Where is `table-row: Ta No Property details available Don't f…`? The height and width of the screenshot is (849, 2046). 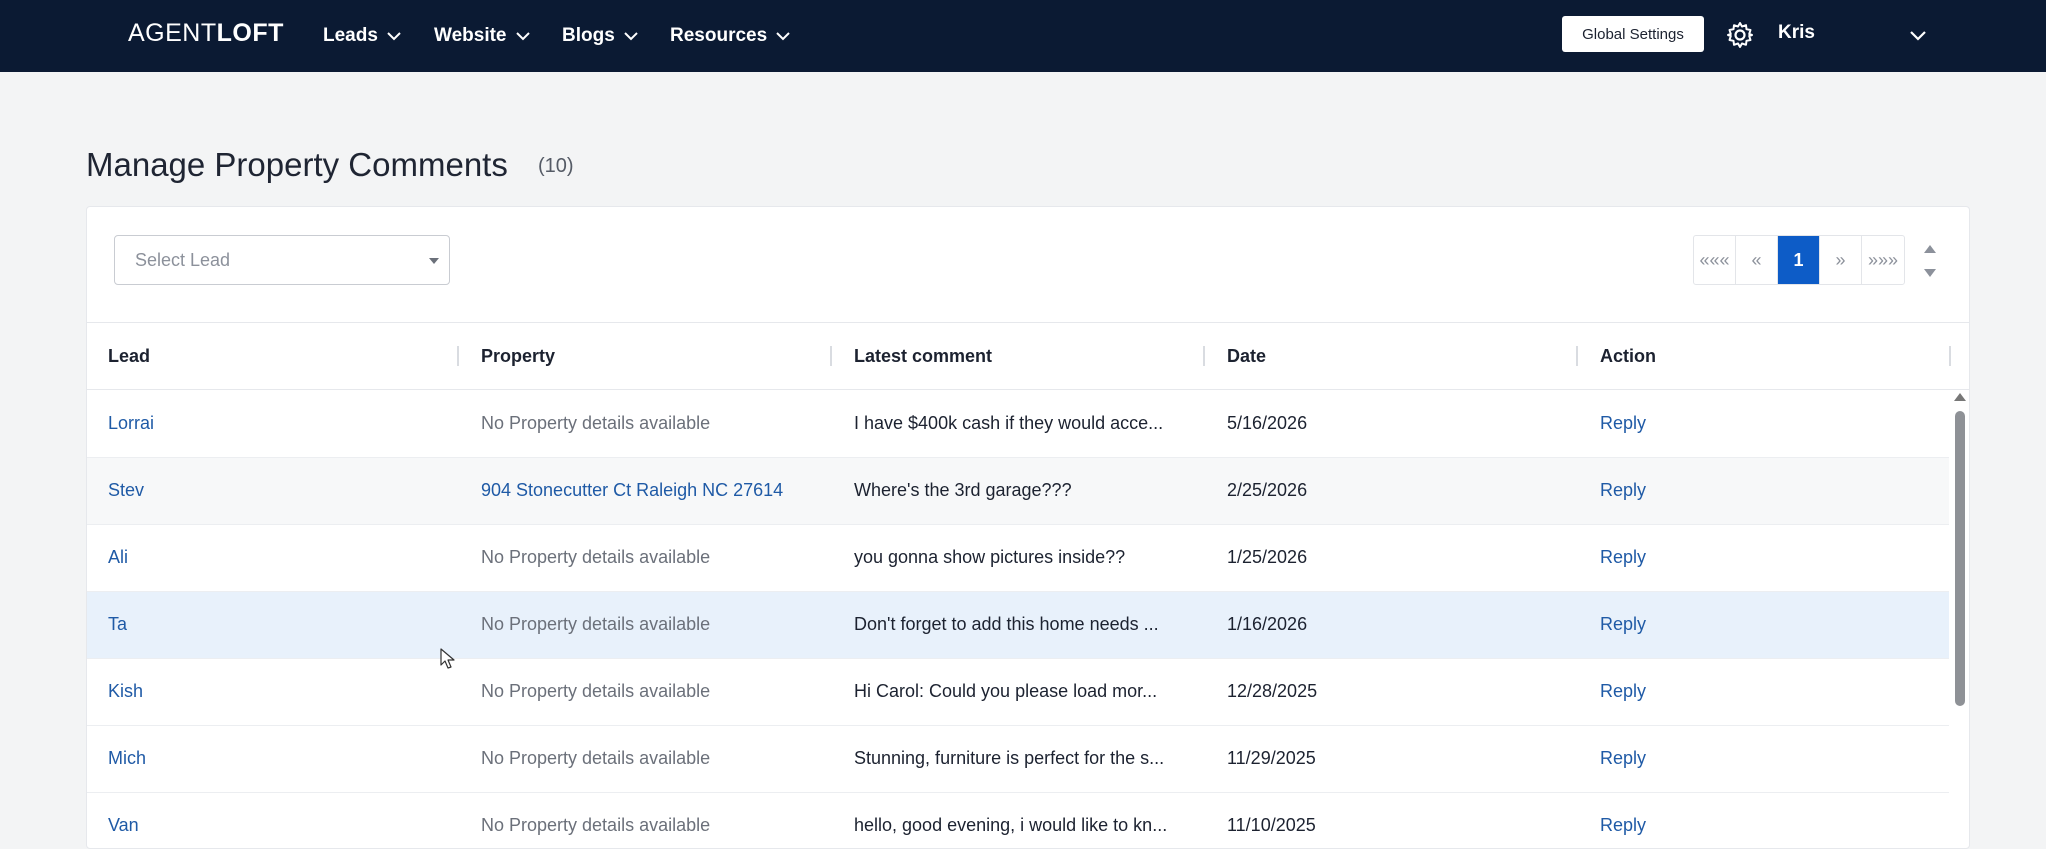 table-row: Ta No Property details available Don't f… is located at coordinates (1018, 625).